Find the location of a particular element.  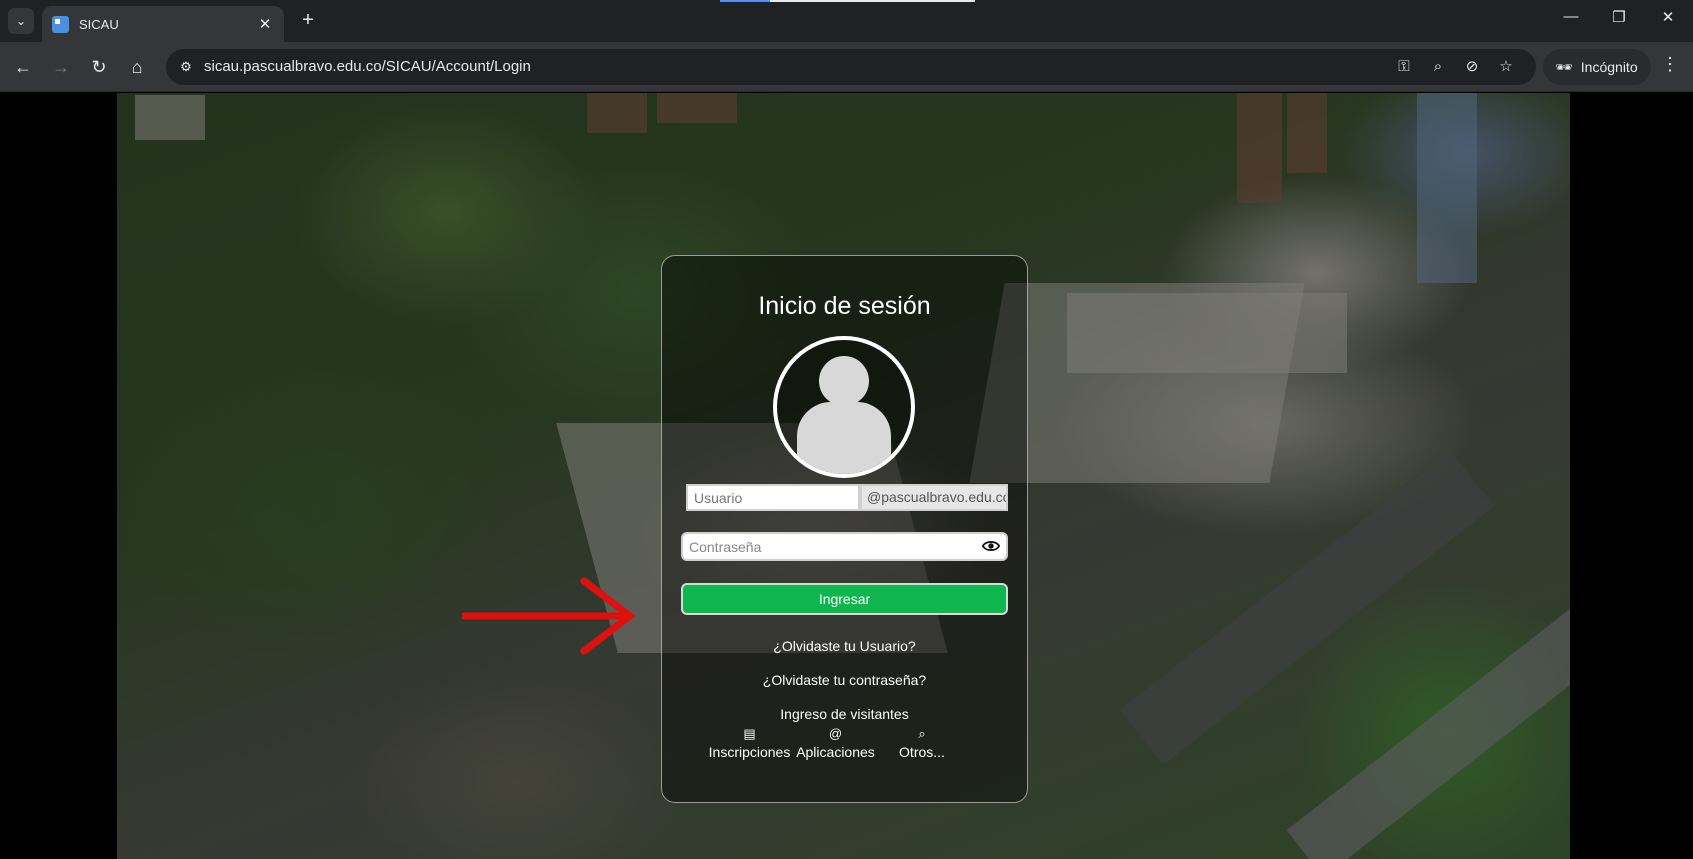

incognito-icon: 🕶 is located at coordinates (1564, 66).